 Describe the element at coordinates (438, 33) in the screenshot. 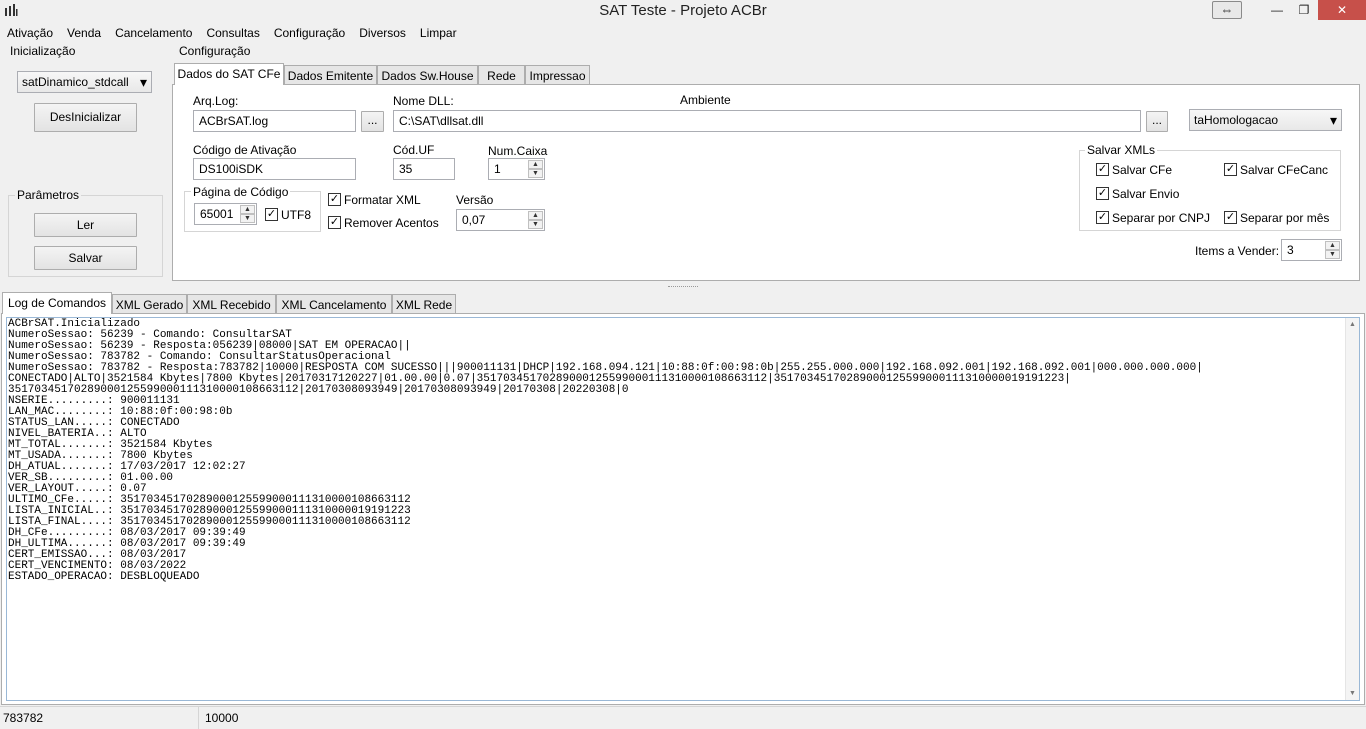

I see `menu-limpar: Limpar` at that location.